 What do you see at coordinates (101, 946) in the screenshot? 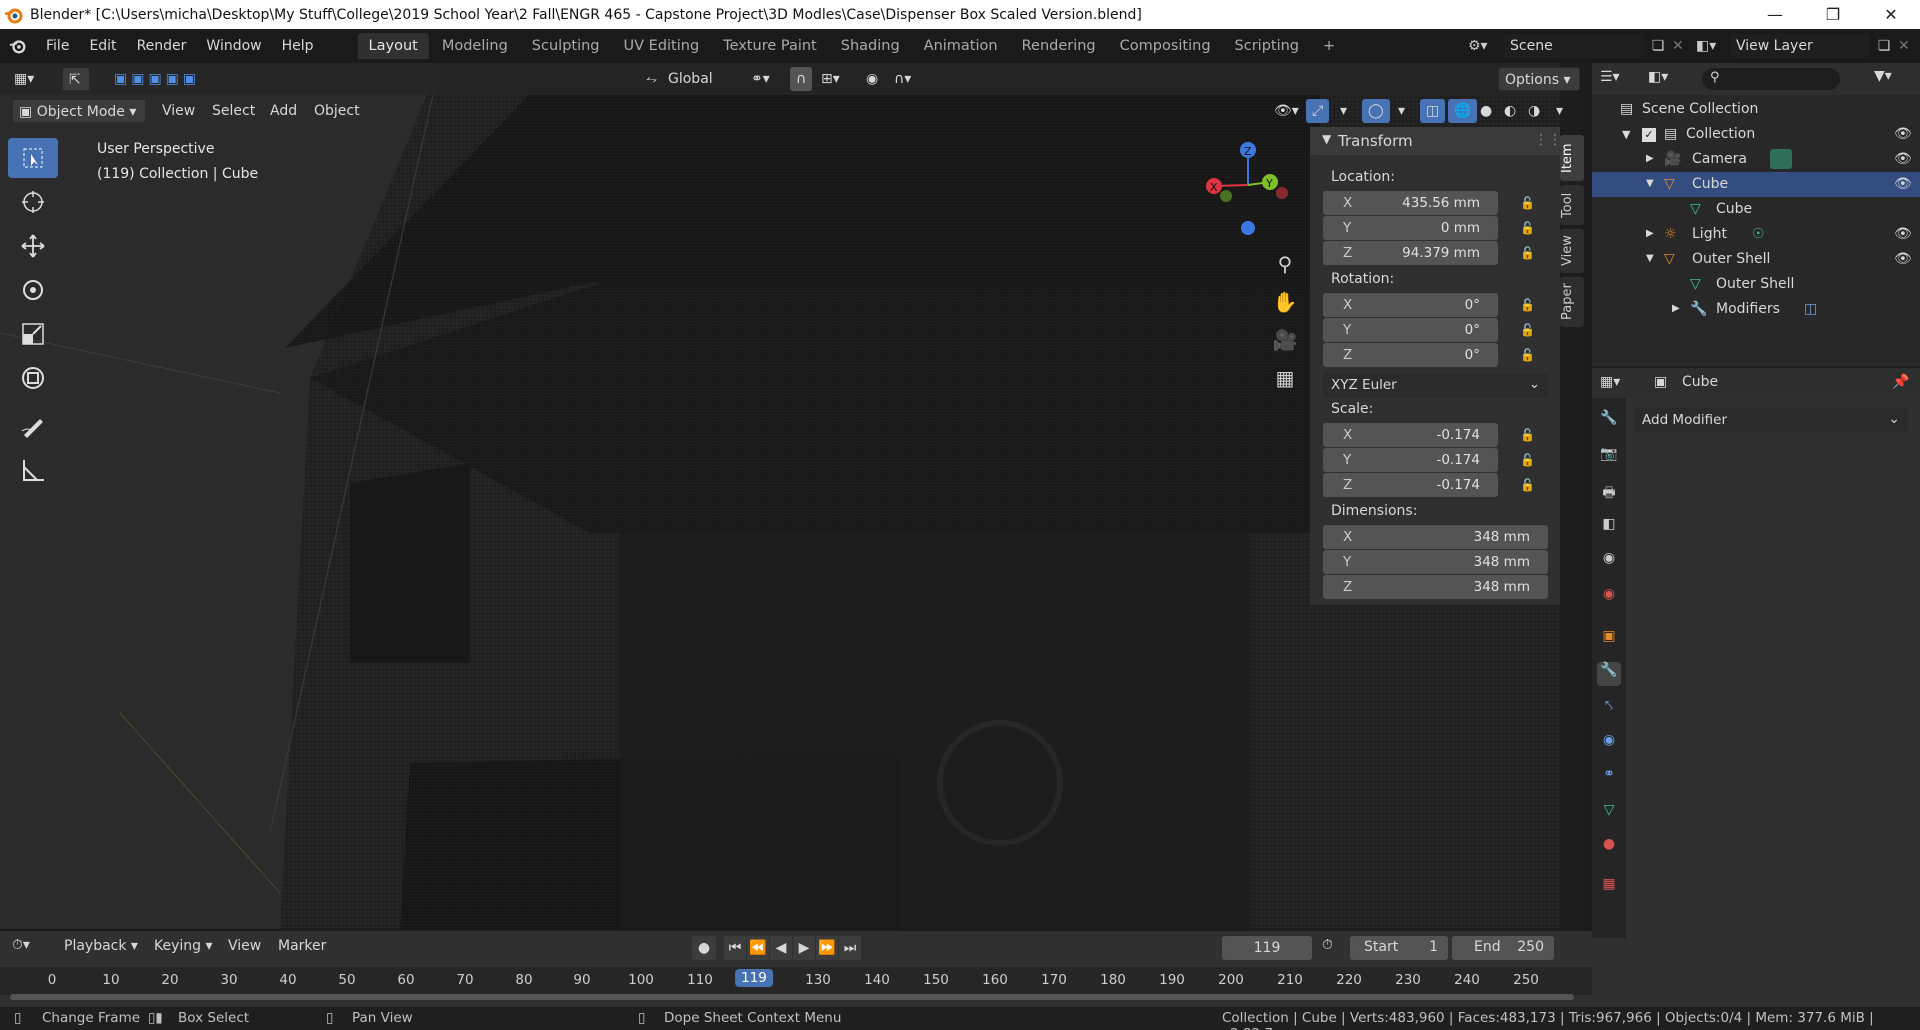
I see `menu-playback: Playback ▾` at bounding box center [101, 946].